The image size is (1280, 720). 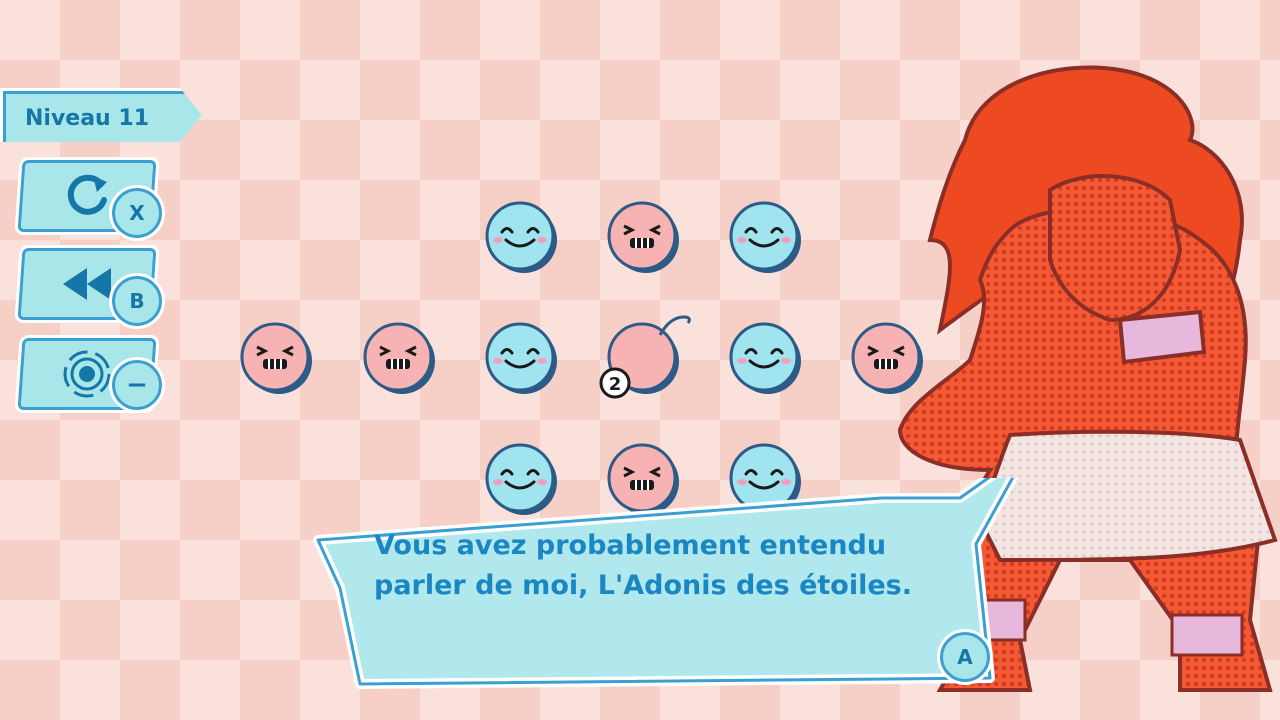 What do you see at coordinates (1162, 337) in the screenshot?
I see `wrist-band` at bounding box center [1162, 337].